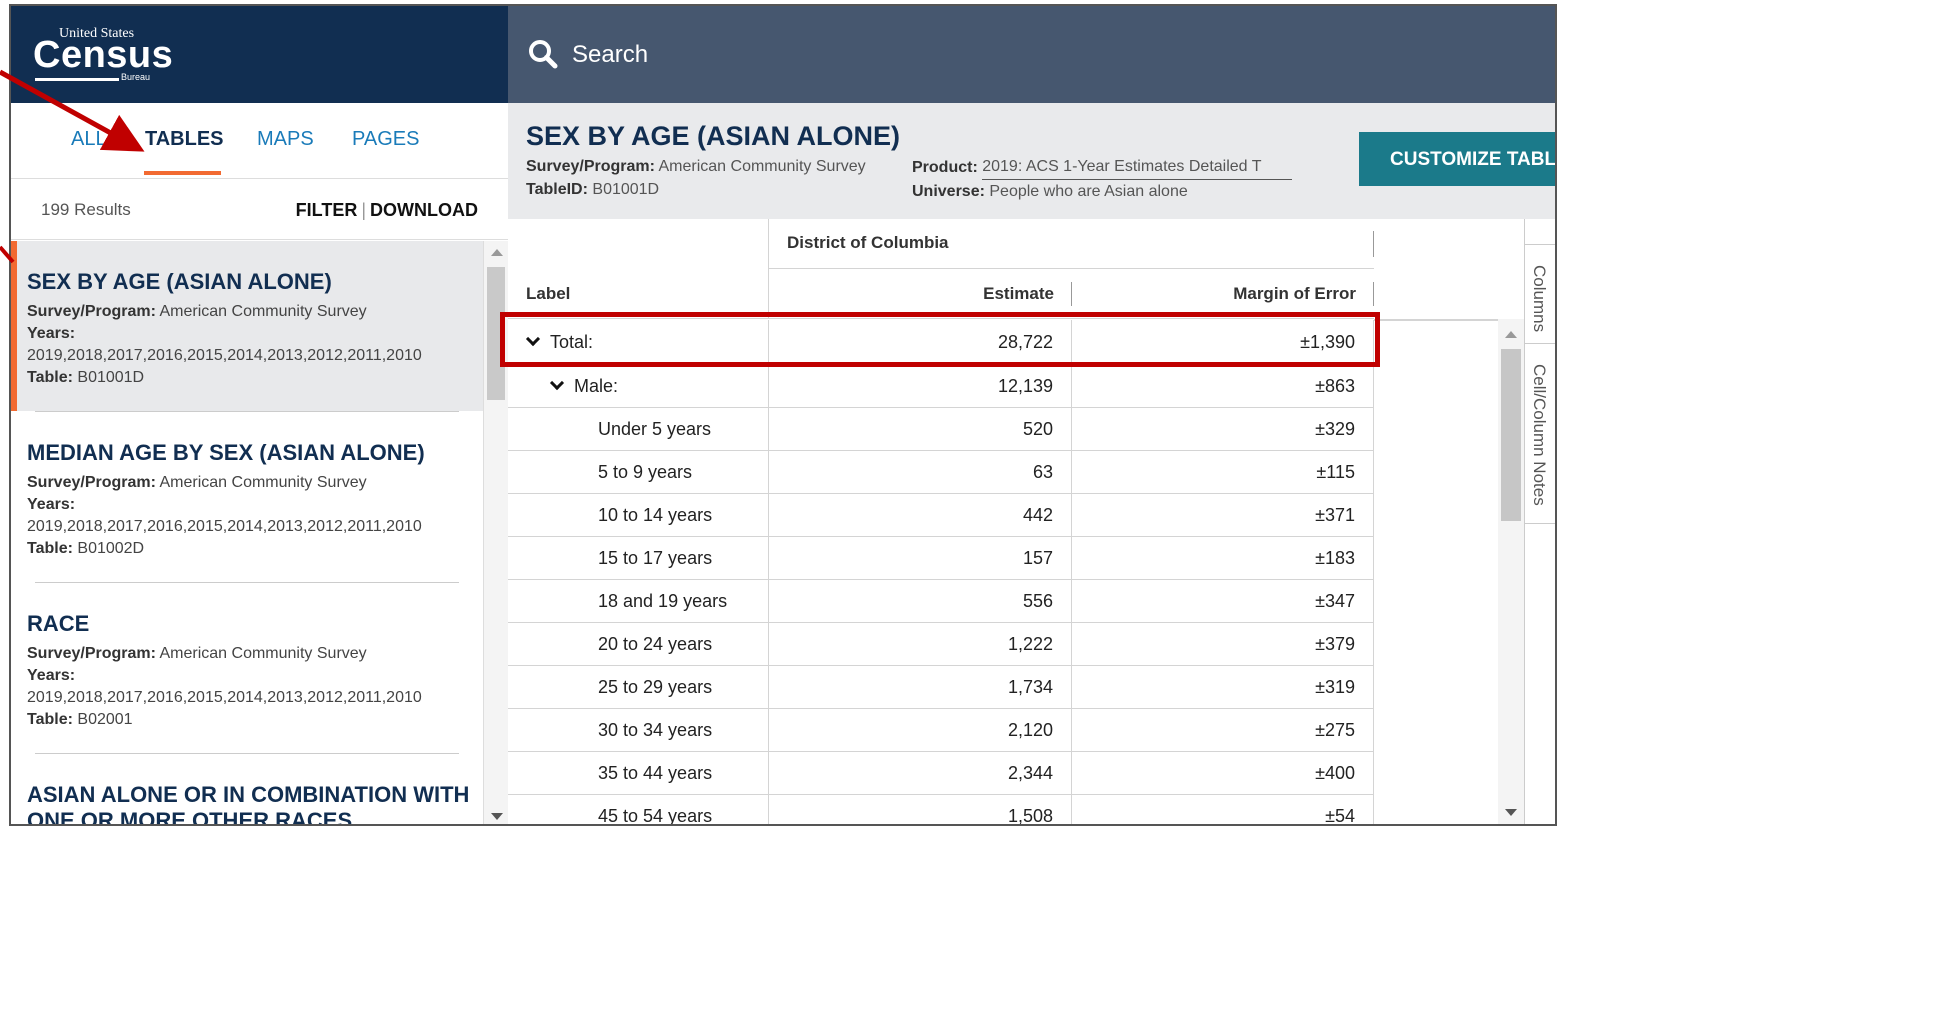 The height and width of the screenshot is (1024, 1957). What do you see at coordinates (179, 282) in the screenshot?
I see `result-title: SEX BY AGE (ASIAN ALONE)` at bounding box center [179, 282].